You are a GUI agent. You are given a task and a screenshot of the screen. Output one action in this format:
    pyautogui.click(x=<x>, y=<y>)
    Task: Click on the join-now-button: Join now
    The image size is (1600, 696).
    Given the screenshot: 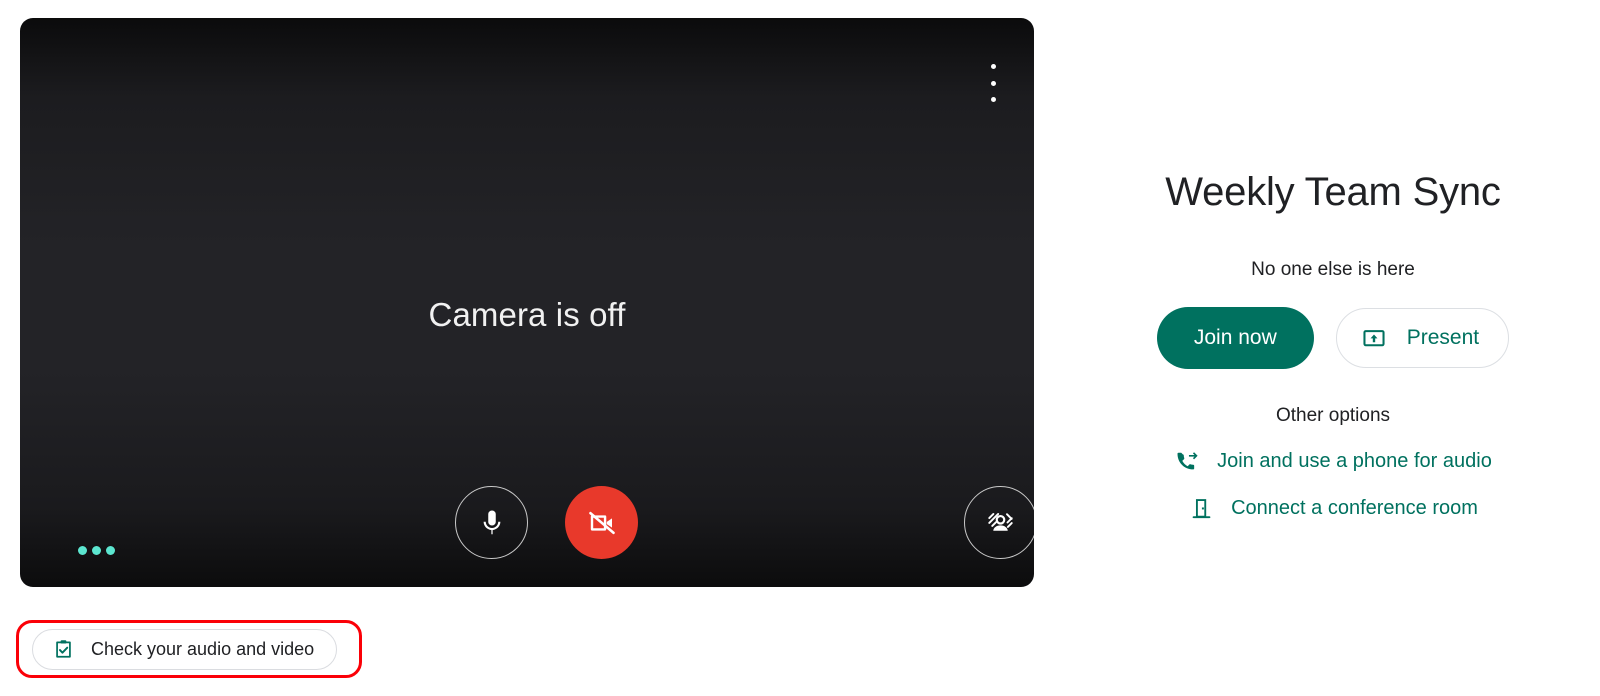 What is the action you would take?
    pyautogui.click(x=1235, y=338)
    